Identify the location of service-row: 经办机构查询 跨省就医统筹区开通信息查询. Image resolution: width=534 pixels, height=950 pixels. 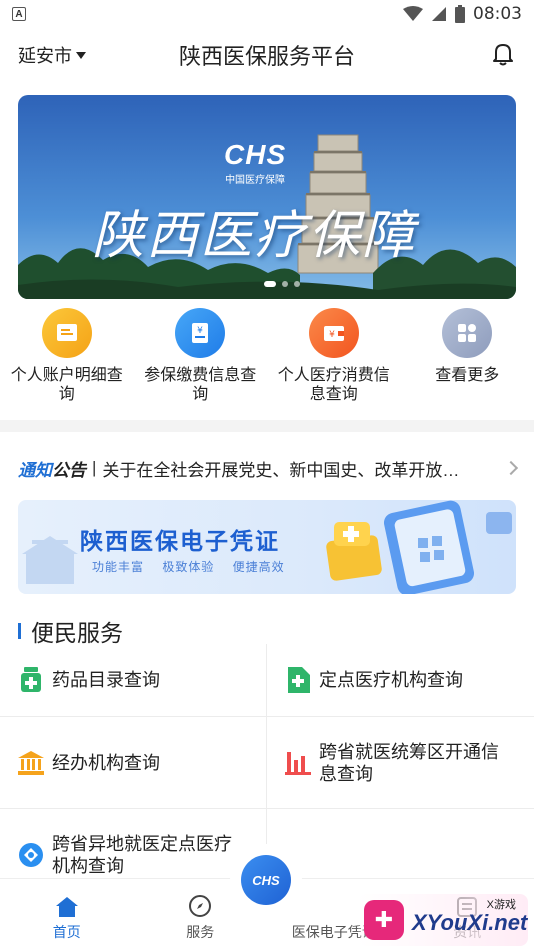
(267, 763).